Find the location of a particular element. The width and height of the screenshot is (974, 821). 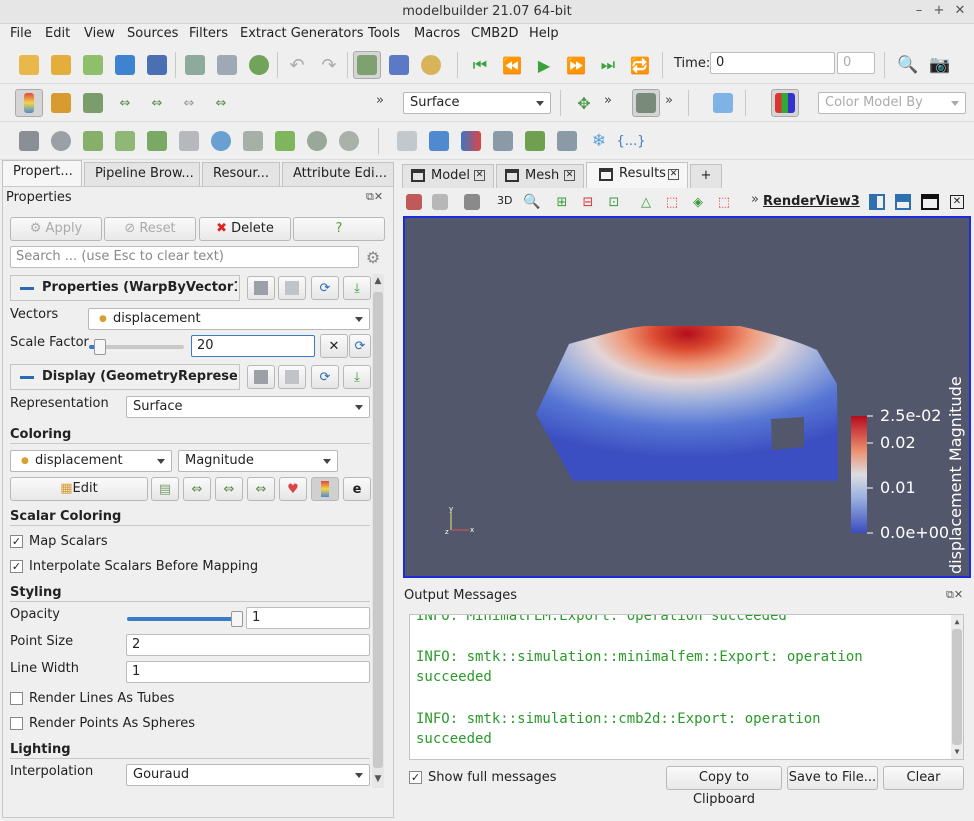

colormap-presets-icon: ▤ is located at coordinates (165, 489).